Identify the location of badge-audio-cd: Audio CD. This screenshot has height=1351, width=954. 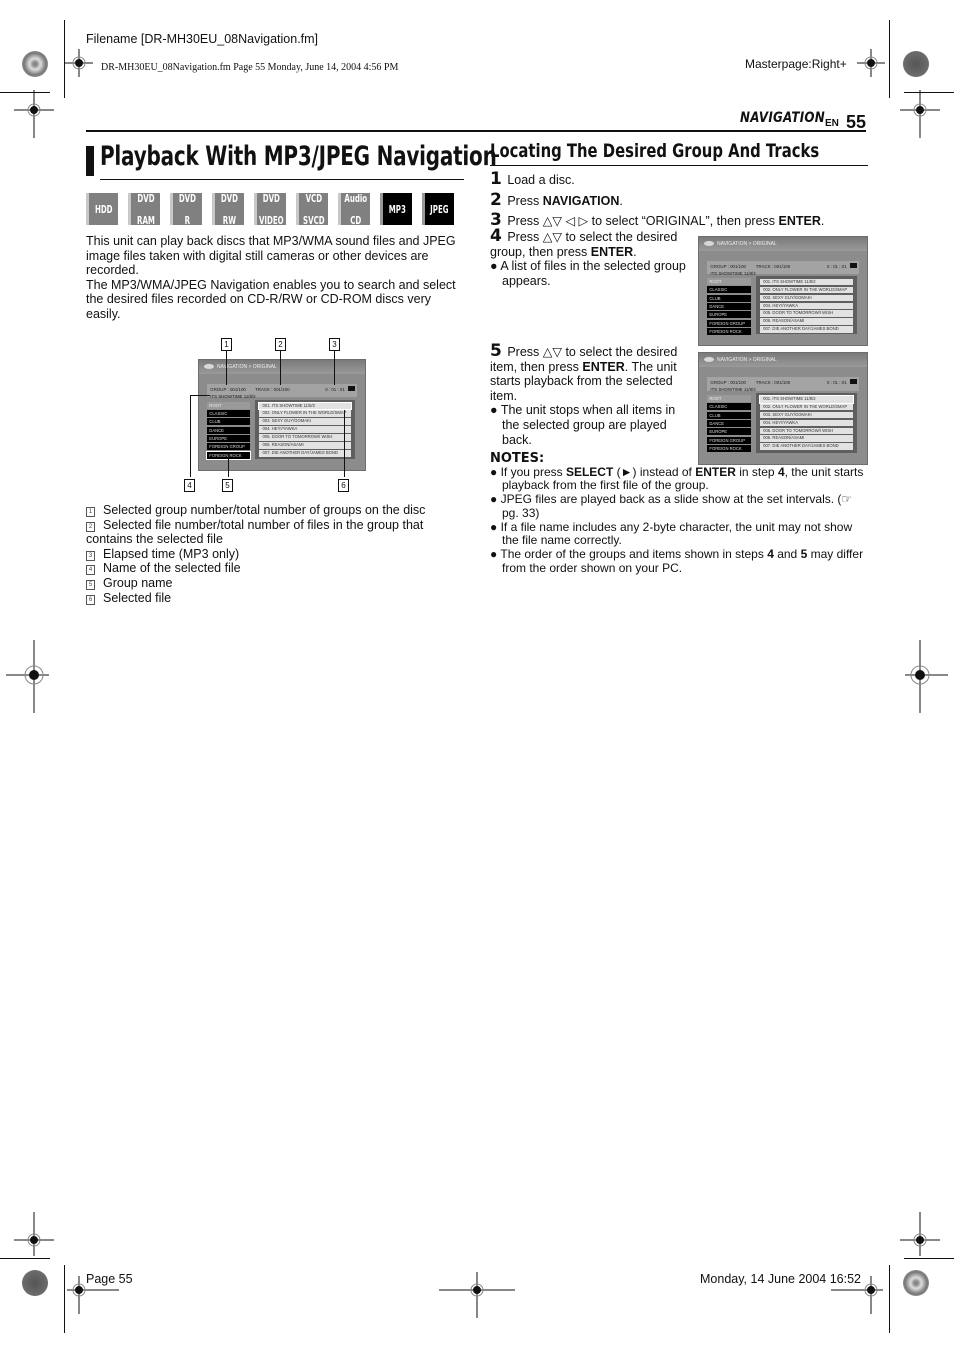
(354, 209).